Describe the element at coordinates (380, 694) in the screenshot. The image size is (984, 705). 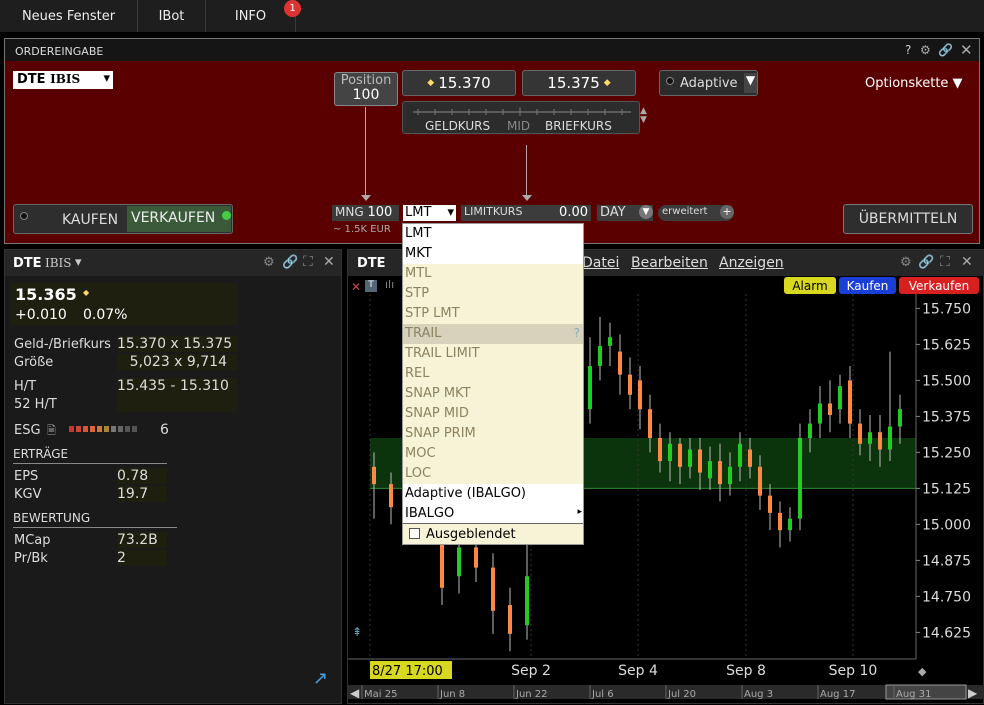
I see `navigator-label: Mai 25` at that location.